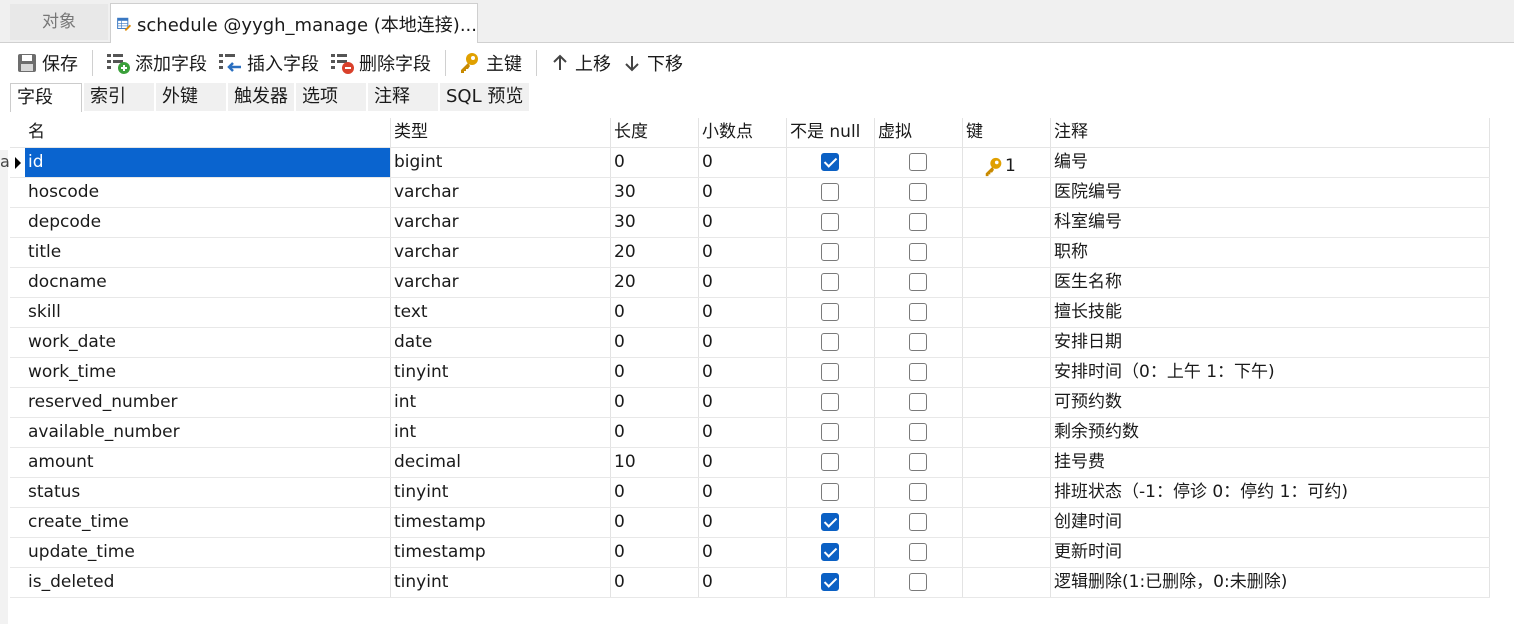 The height and width of the screenshot is (624, 1514). I want to click on header-not-null: 不是 null, so click(831, 132).